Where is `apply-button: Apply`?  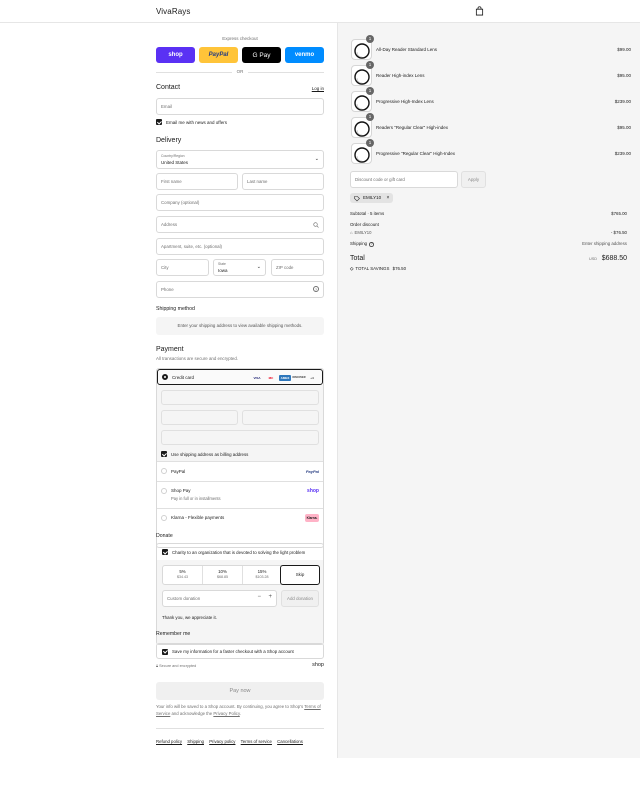
apply-button: Apply is located at coordinates (473, 179).